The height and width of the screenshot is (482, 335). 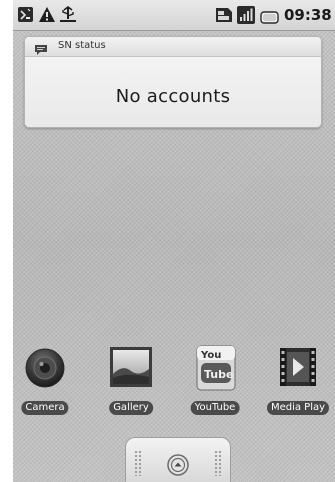 What do you see at coordinates (246, 17) in the screenshot?
I see `signal-icon` at bounding box center [246, 17].